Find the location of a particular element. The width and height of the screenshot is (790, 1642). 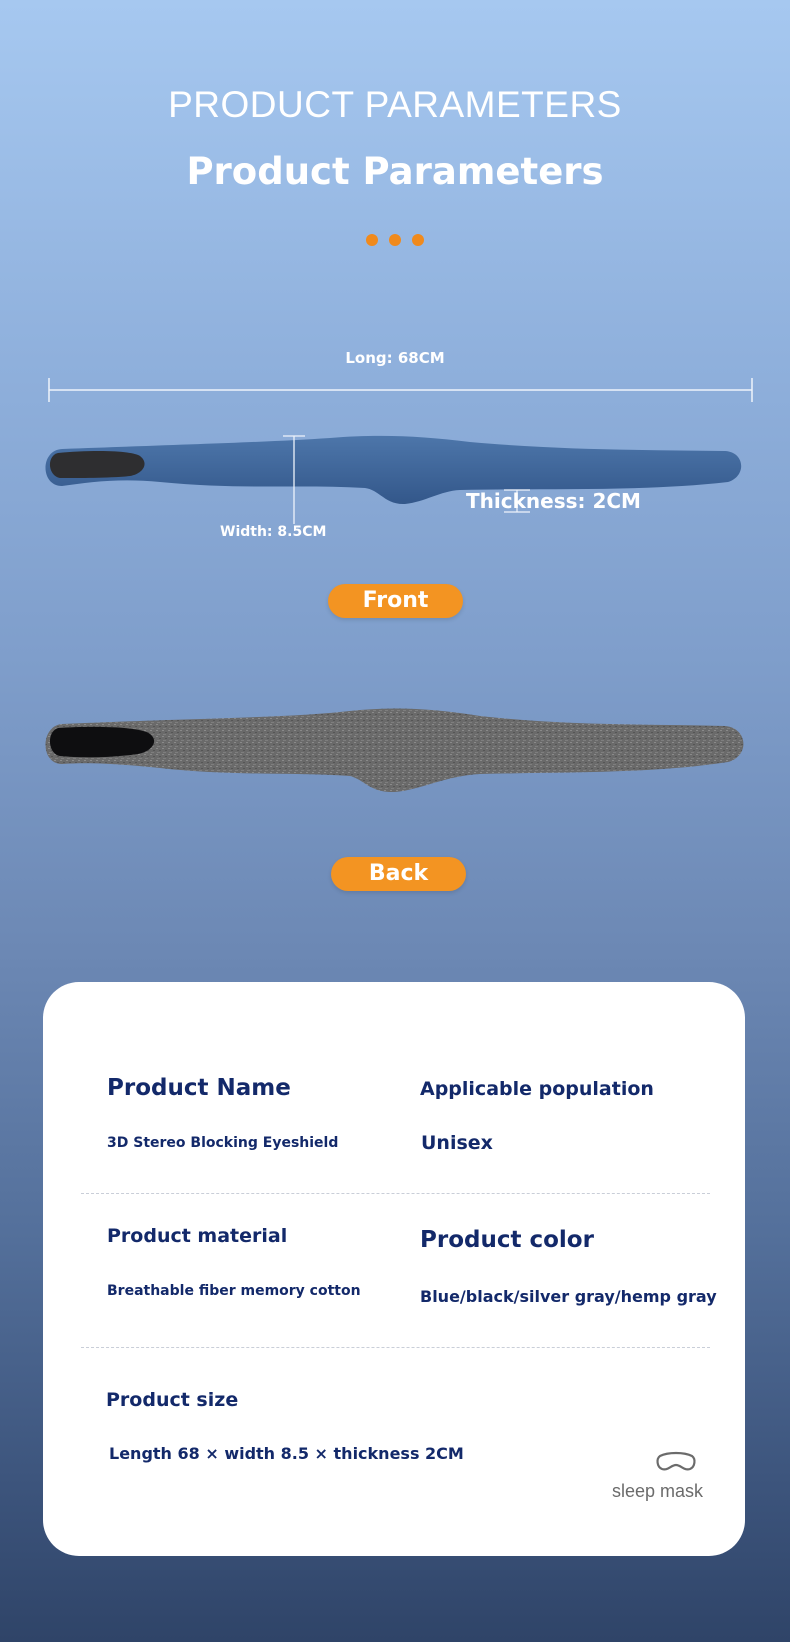

width-dimension-label: Width: 8.5CM is located at coordinates (273, 532).